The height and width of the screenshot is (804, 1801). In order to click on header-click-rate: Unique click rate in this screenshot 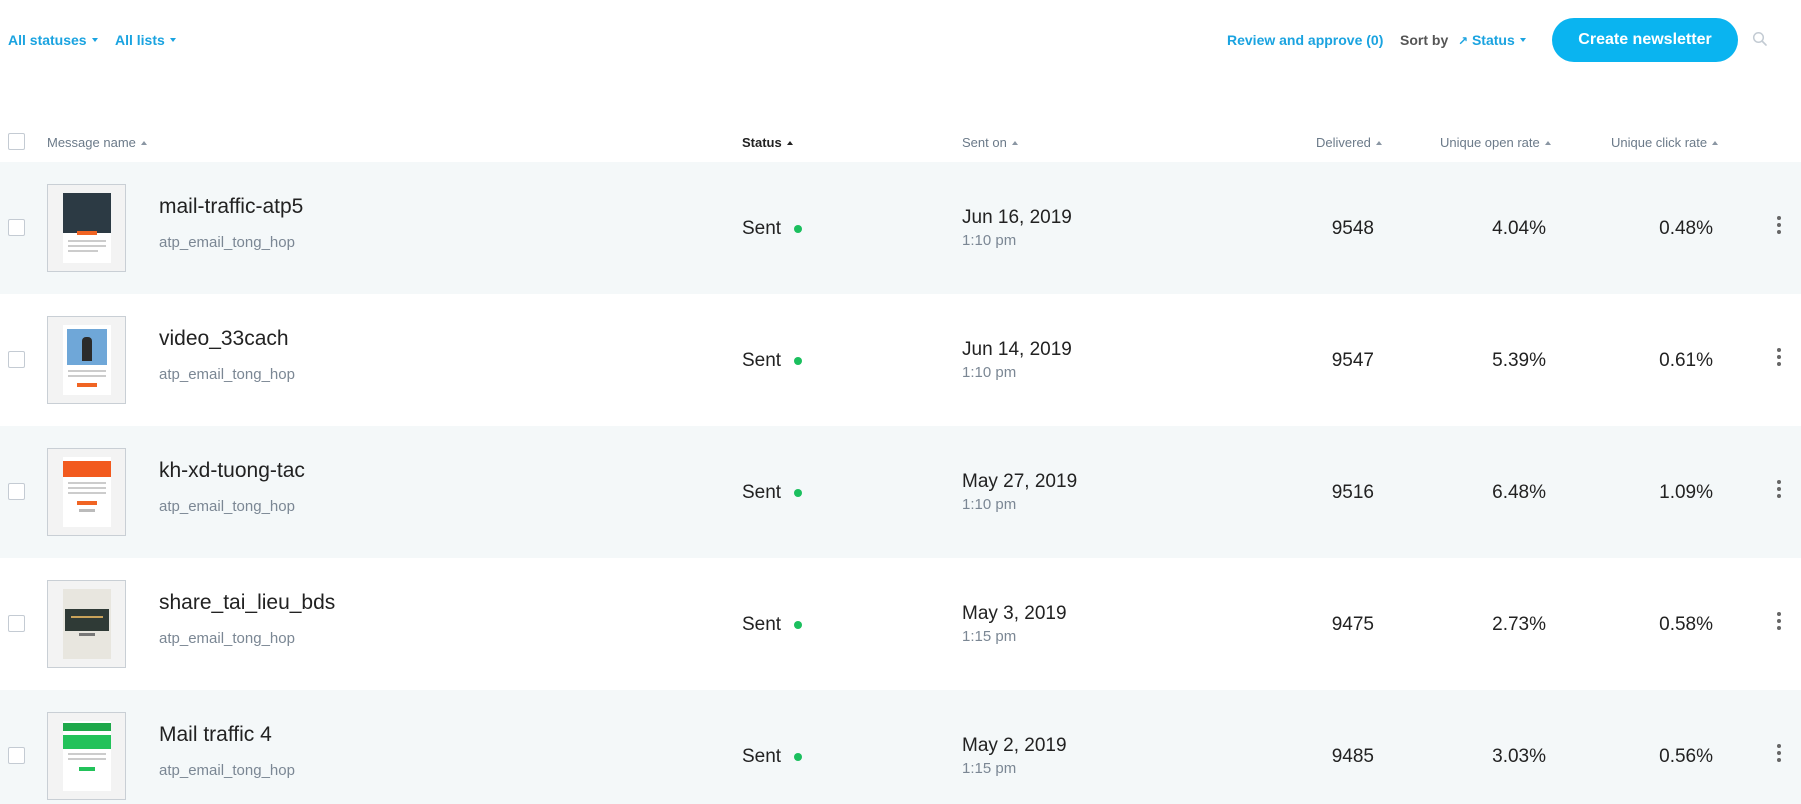, I will do `click(1665, 142)`.